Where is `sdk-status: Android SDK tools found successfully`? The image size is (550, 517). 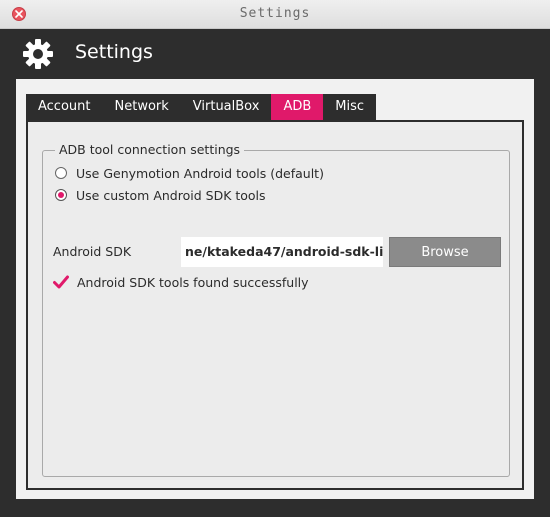
sdk-status: Android SDK tools found successfully is located at coordinates (181, 282).